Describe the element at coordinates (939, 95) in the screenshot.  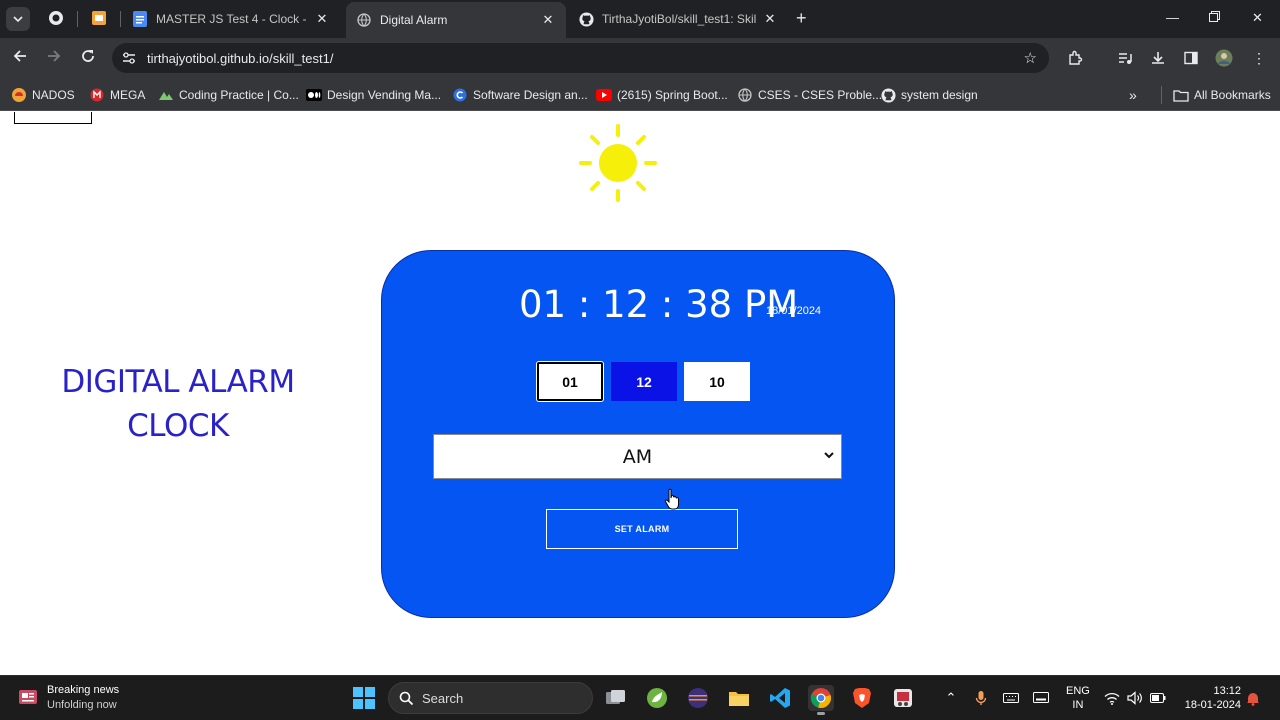
I see `bookmark-label: system design` at that location.